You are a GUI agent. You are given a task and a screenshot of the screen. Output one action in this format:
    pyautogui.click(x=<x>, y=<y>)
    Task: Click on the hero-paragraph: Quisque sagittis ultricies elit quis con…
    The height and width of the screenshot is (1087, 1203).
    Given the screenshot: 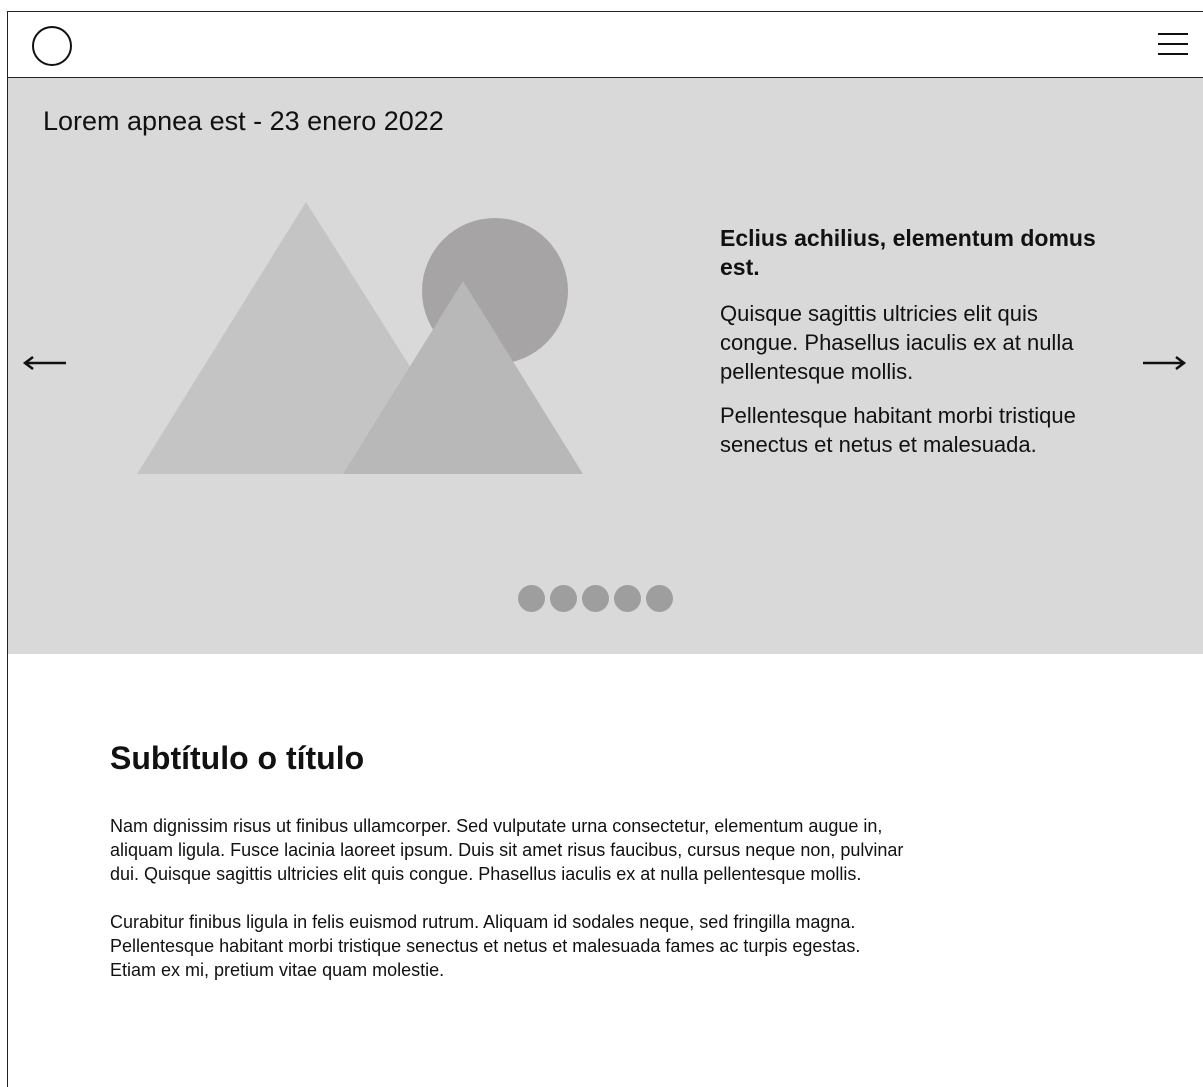 What is the action you would take?
    pyautogui.click(x=897, y=342)
    